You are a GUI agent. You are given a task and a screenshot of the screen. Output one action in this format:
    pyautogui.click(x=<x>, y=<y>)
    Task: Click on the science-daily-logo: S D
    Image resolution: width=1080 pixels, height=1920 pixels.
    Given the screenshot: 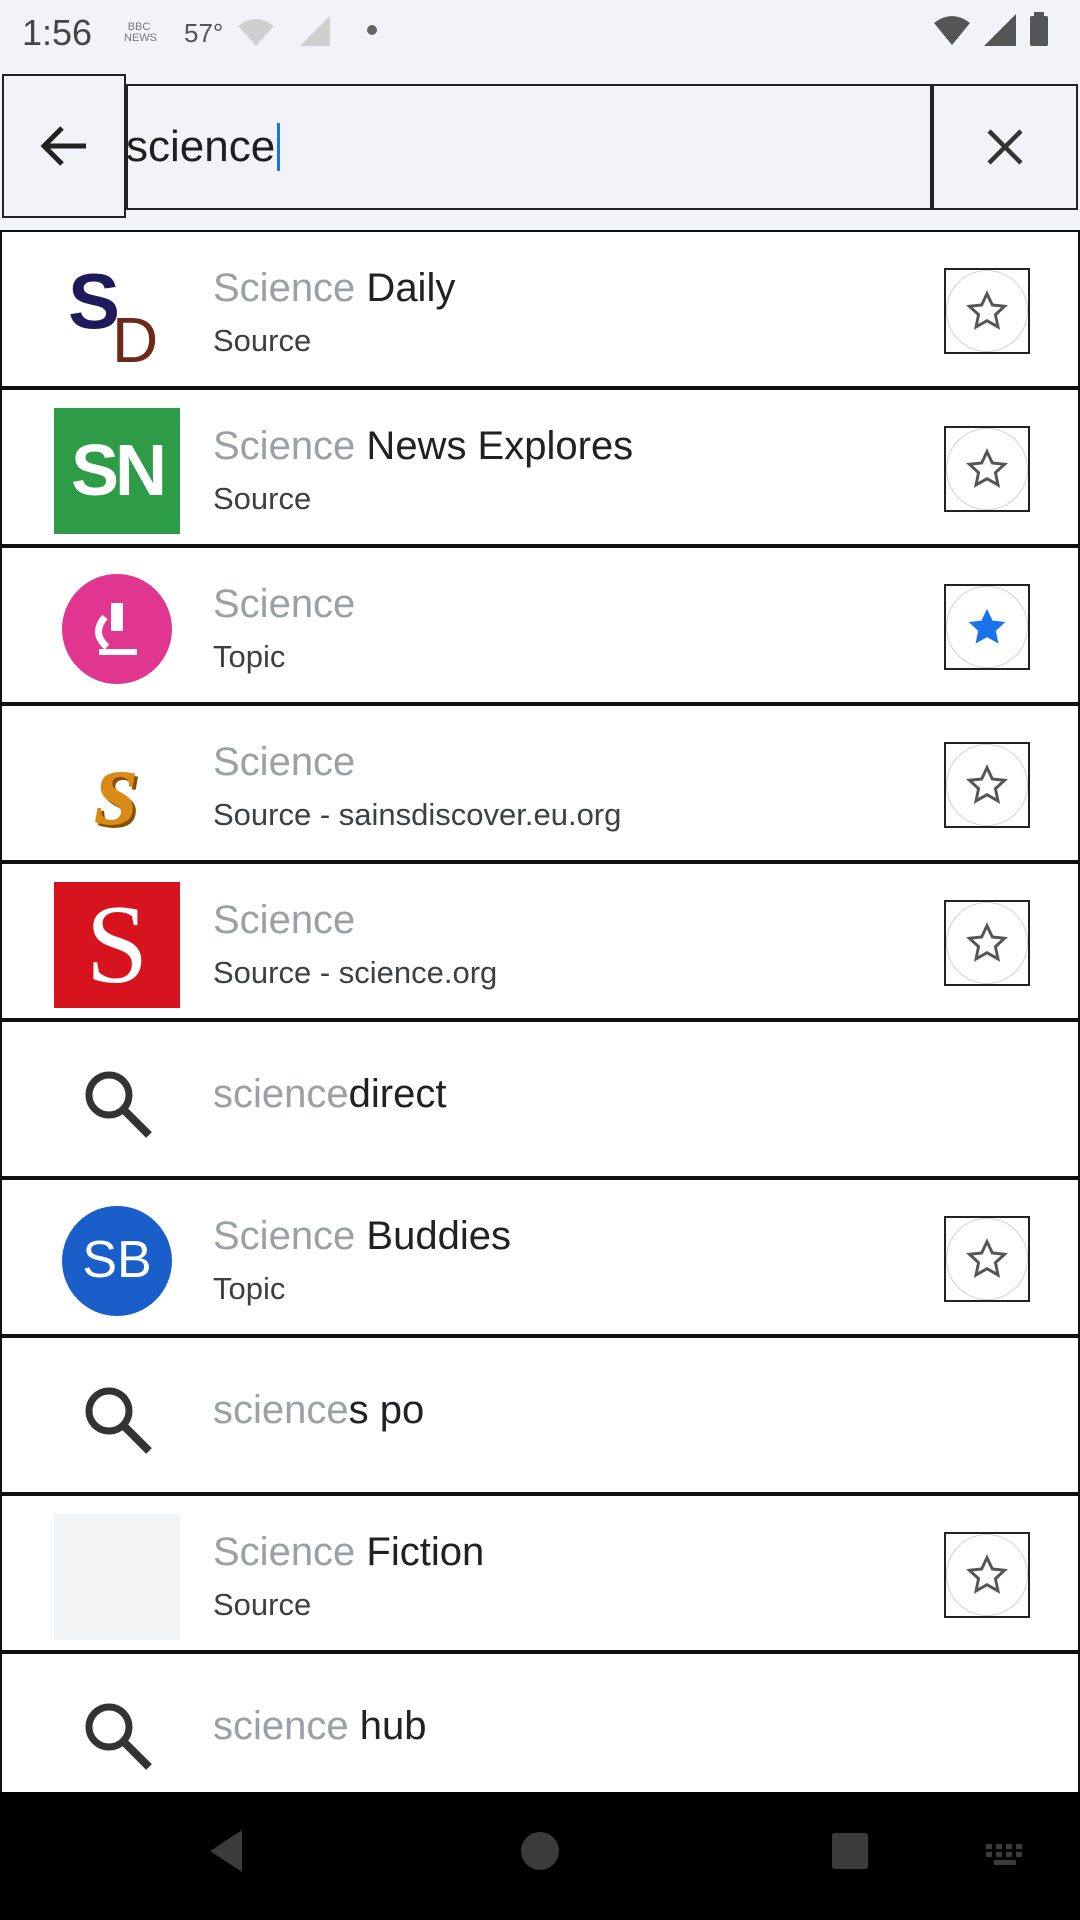 What is the action you would take?
    pyautogui.click(x=117, y=313)
    